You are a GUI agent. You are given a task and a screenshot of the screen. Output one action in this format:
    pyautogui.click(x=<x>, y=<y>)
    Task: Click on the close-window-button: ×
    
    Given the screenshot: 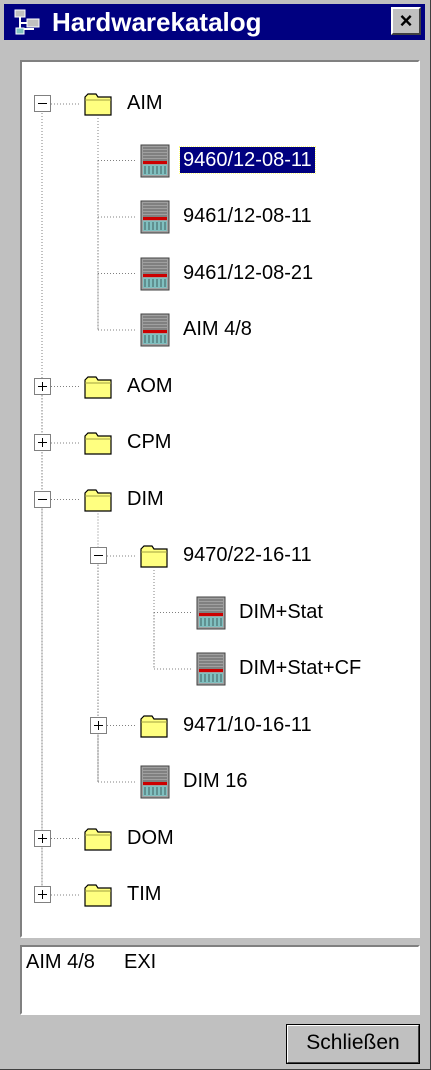 What is the action you would take?
    pyautogui.click(x=406, y=21)
    